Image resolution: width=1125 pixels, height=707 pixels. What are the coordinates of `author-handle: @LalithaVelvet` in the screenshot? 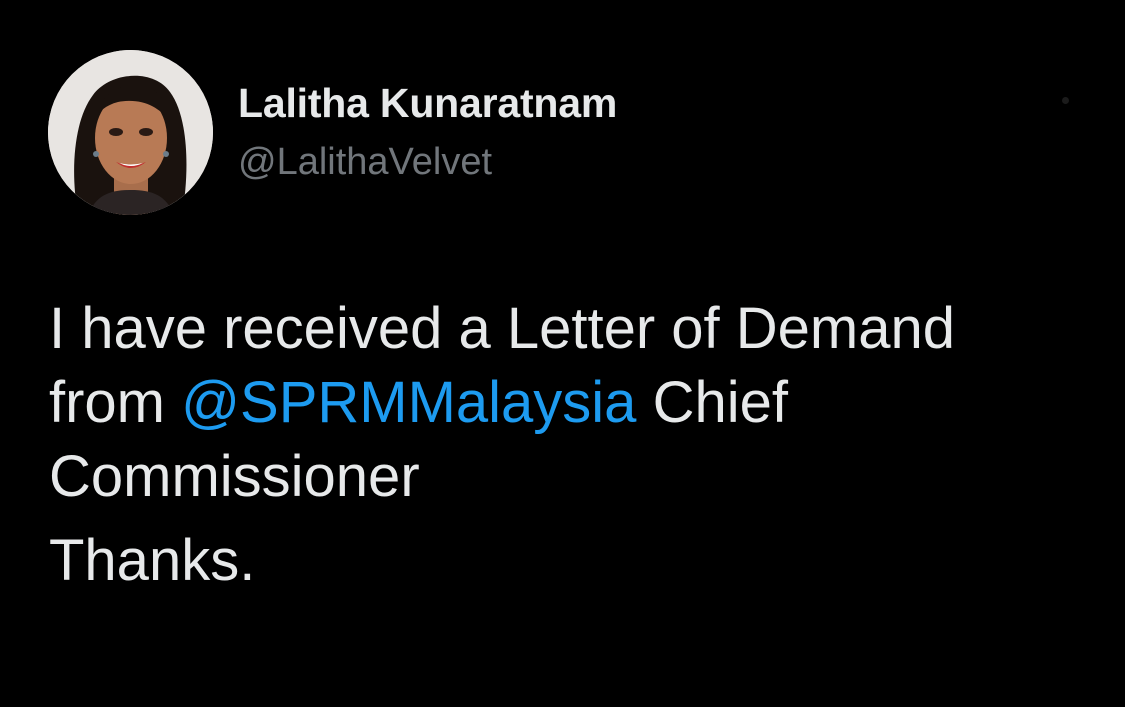 It's located at (427, 162).